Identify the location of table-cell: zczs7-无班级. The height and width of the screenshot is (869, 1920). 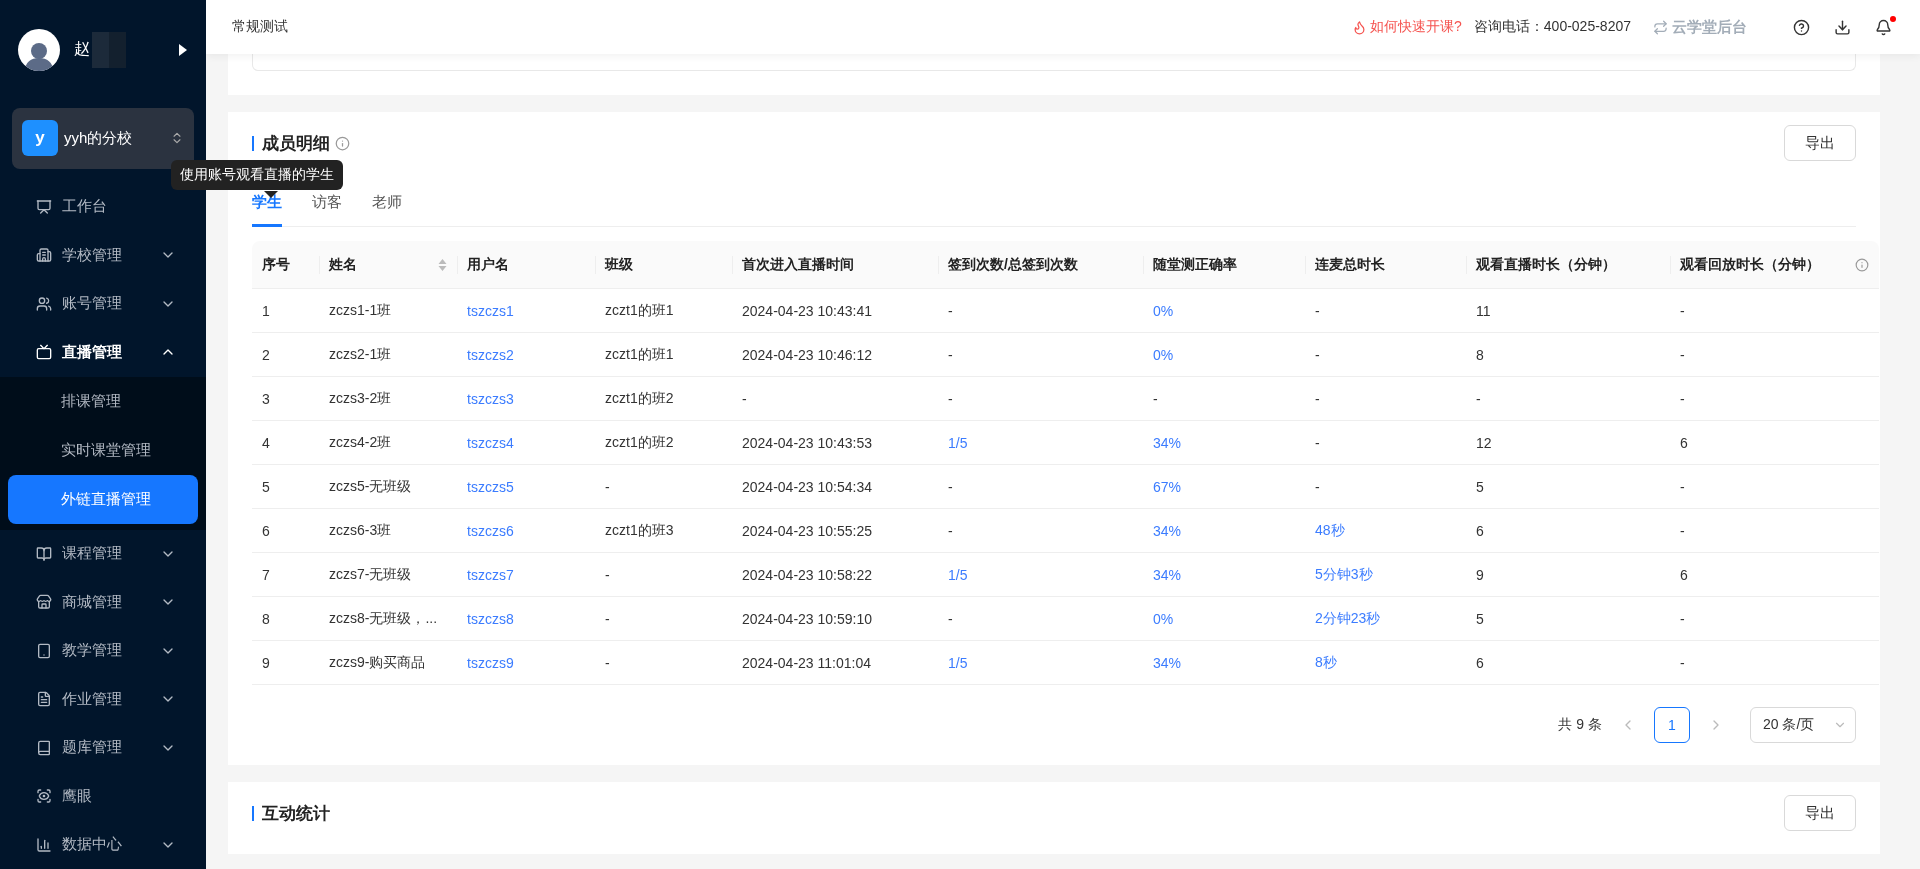
(388, 575).